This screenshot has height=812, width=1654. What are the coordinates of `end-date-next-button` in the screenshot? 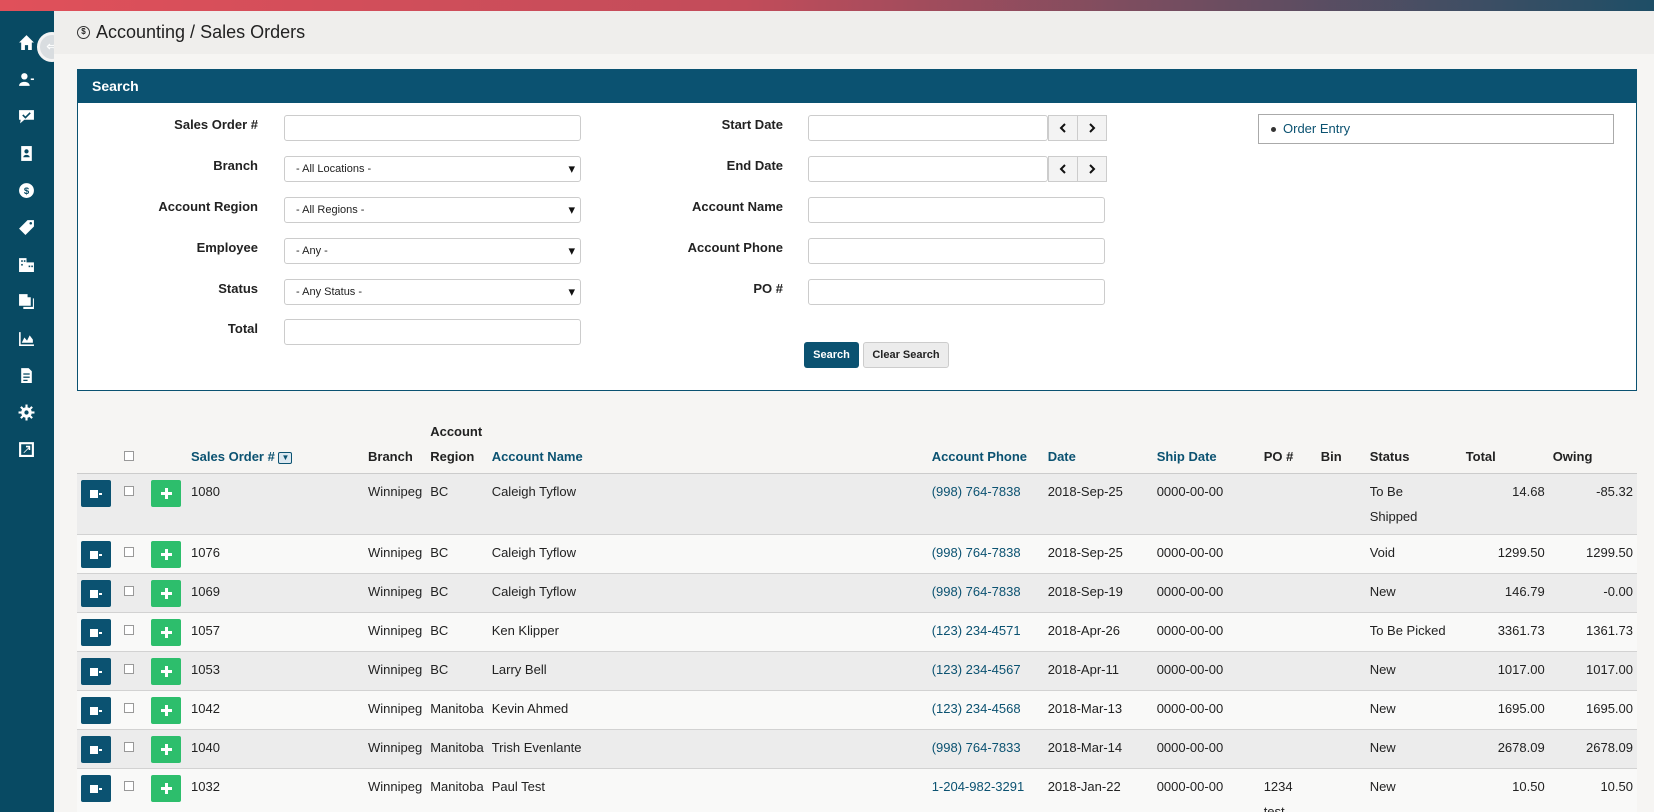 It's located at (1092, 169).